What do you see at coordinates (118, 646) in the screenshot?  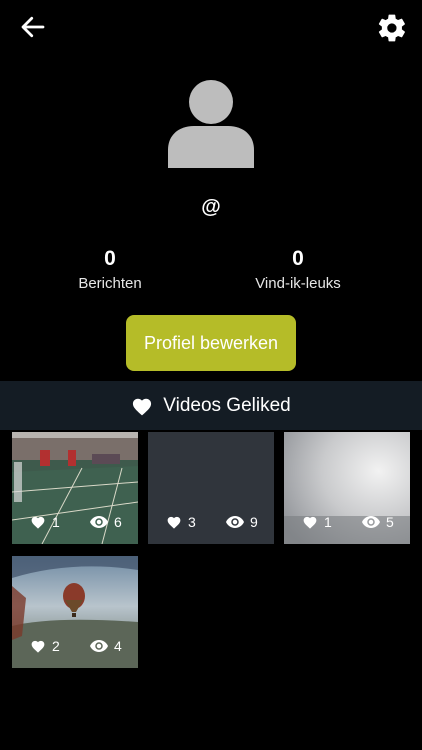 I see `views-count: 4` at bounding box center [118, 646].